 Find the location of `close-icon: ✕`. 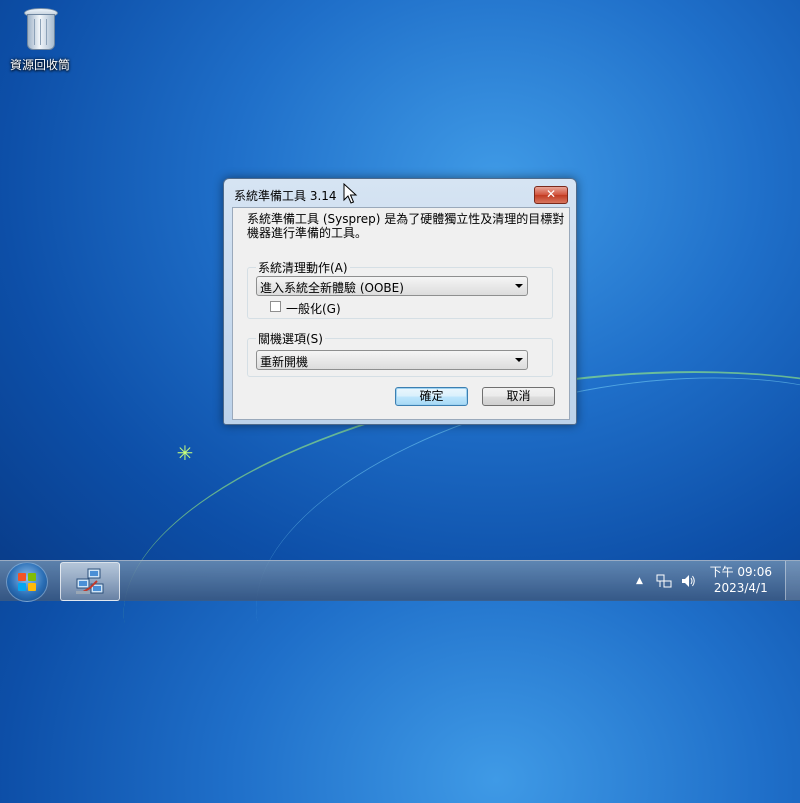

close-icon: ✕ is located at coordinates (551, 194).